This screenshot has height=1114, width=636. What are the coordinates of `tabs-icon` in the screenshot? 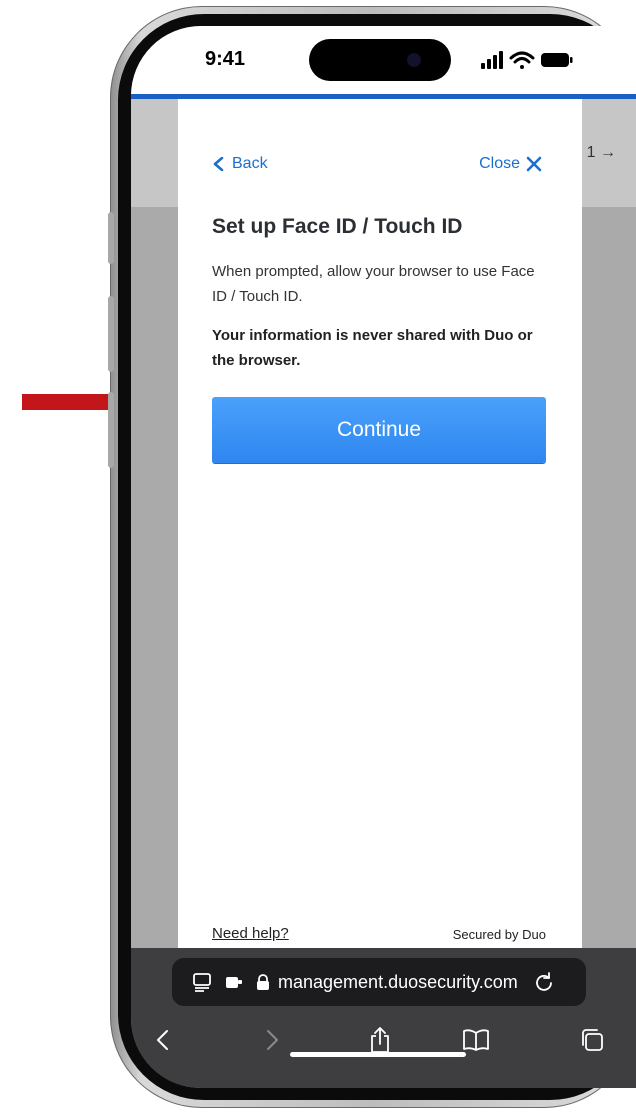 It's located at (592, 1040).